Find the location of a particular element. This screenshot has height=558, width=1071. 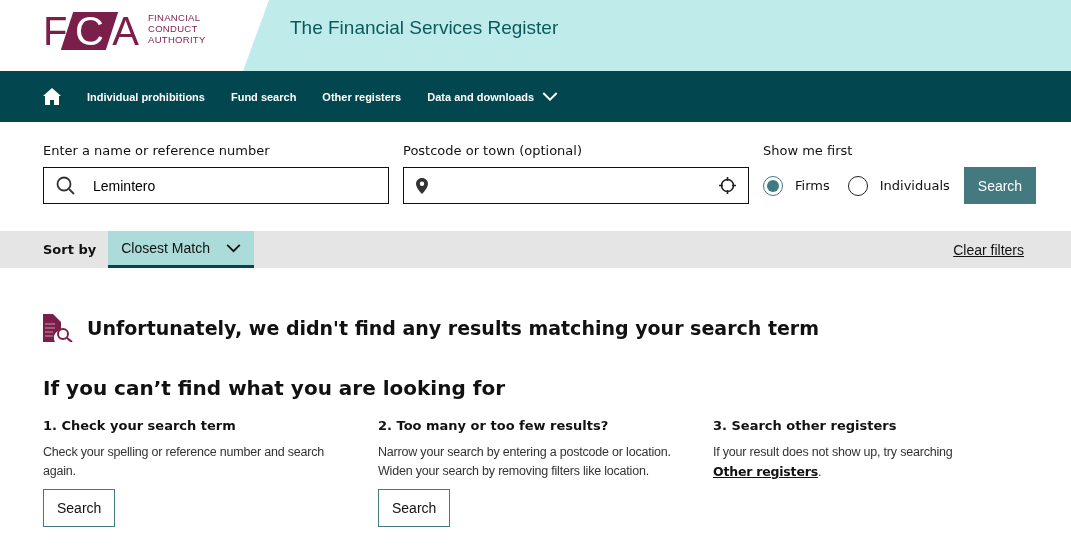

field-label: Postcode or town (optional) is located at coordinates (493, 150).